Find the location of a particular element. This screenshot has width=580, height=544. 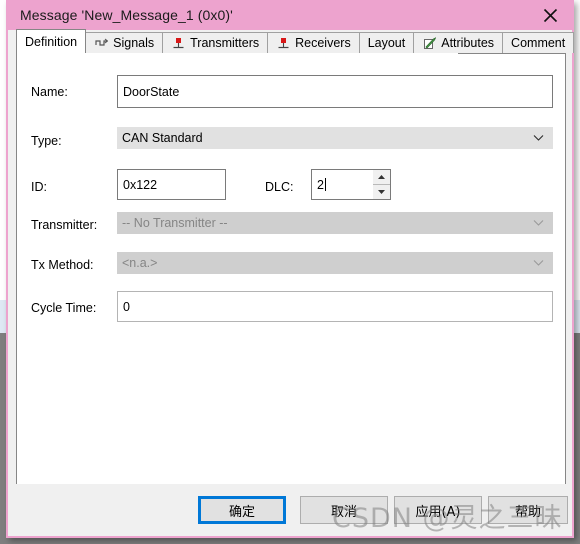

dialog-button-bar: 确定 取消 应用(A) 帮助 is located at coordinates (290, 510).